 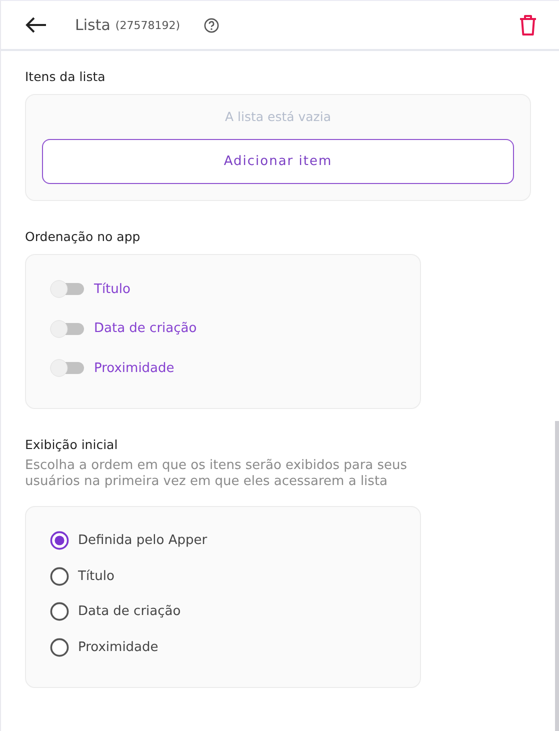 What do you see at coordinates (143, 540) in the screenshot?
I see `radio-label: Definida pelo Apper` at bounding box center [143, 540].